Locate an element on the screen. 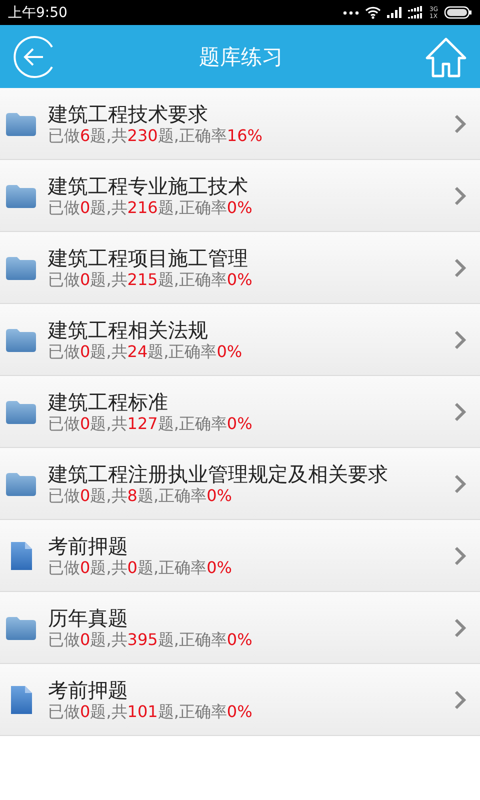  category-item: 建筑工程注册执业管理规定及相关要求 已做0题,共8题,正确率0% is located at coordinates (240, 484).